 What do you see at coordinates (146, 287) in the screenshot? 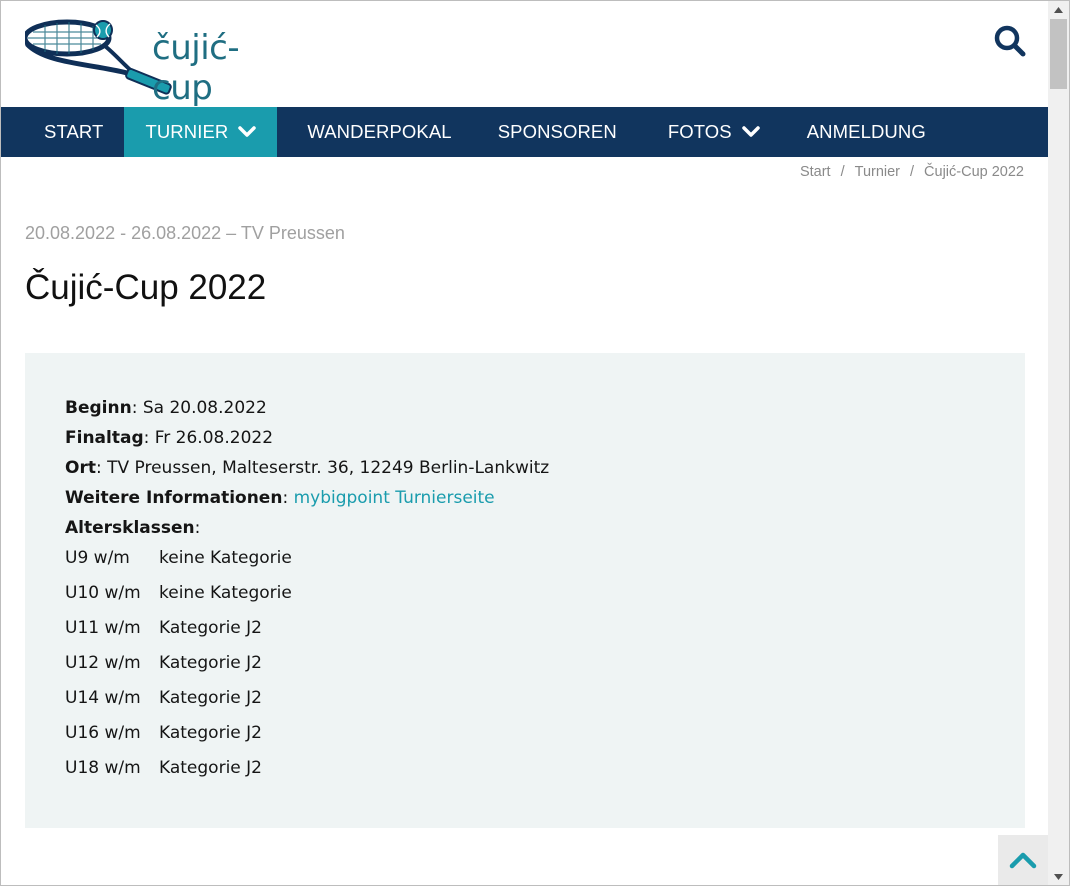
I see `page-title: Čujić-Cup 2022` at bounding box center [146, 287].